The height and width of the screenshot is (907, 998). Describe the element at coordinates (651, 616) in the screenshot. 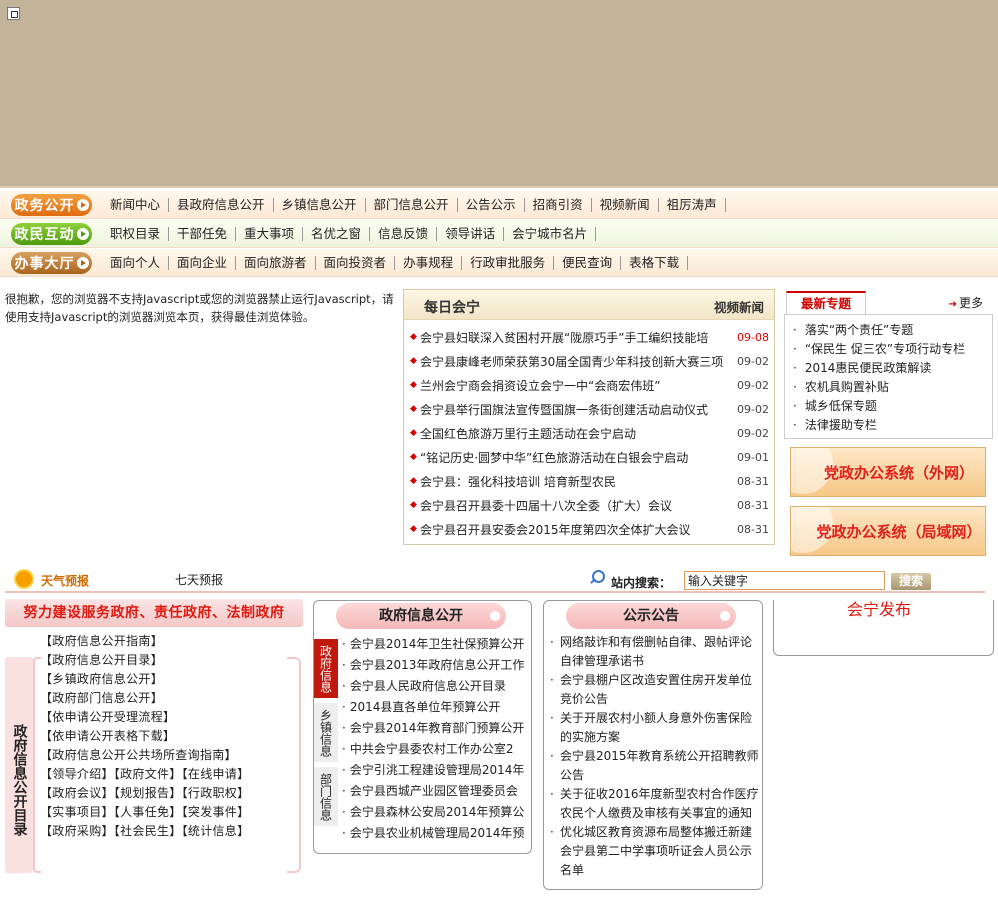

I see `public-notice-title: 公示公告` at that location.